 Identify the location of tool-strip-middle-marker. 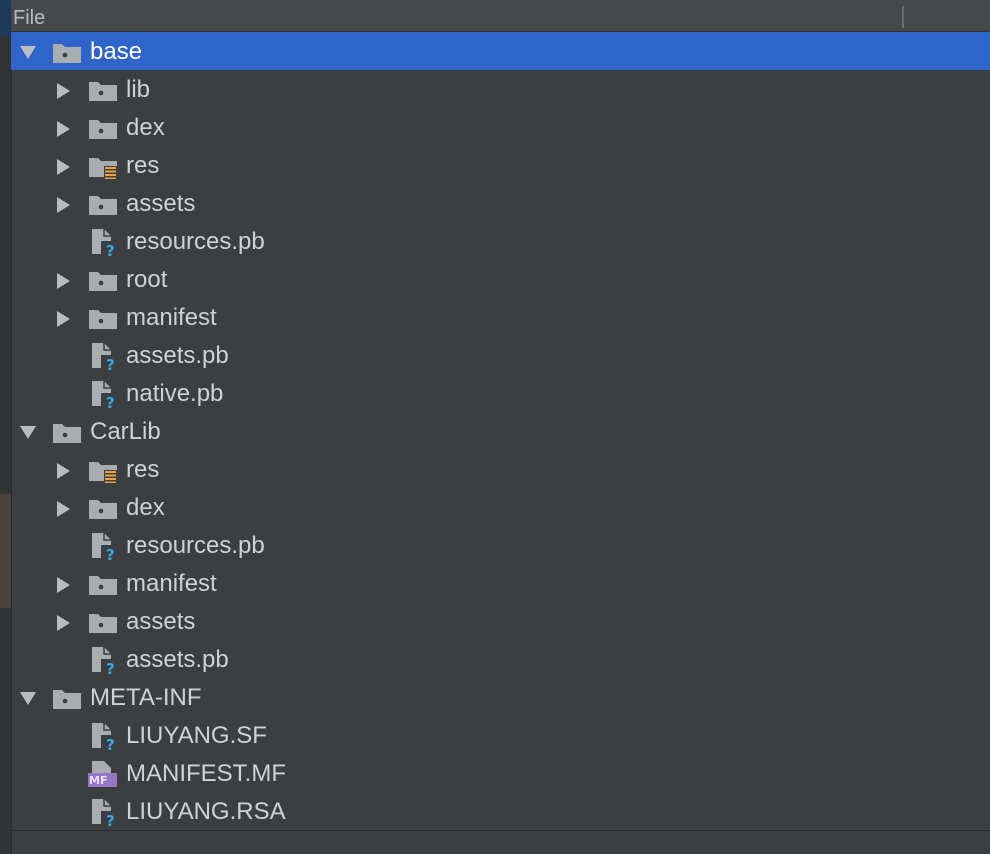
(5, 551).